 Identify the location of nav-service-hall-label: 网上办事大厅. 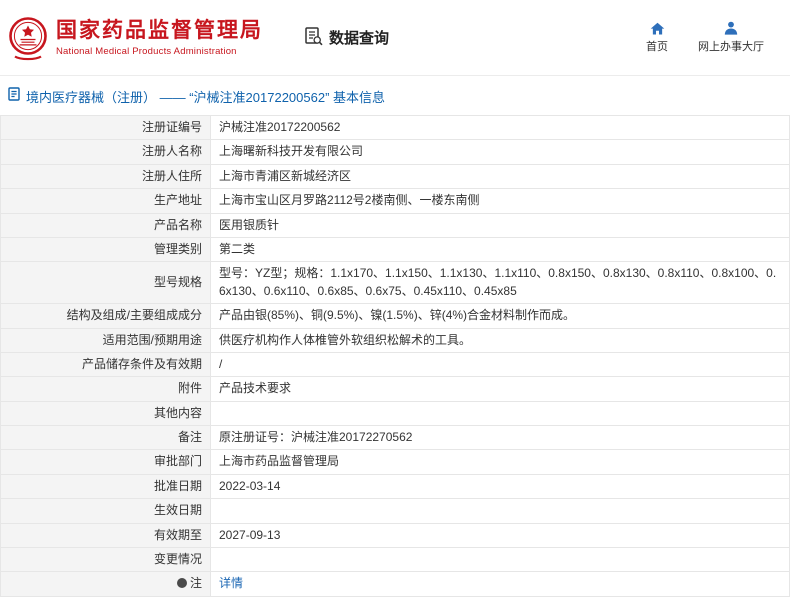
(731, 47).